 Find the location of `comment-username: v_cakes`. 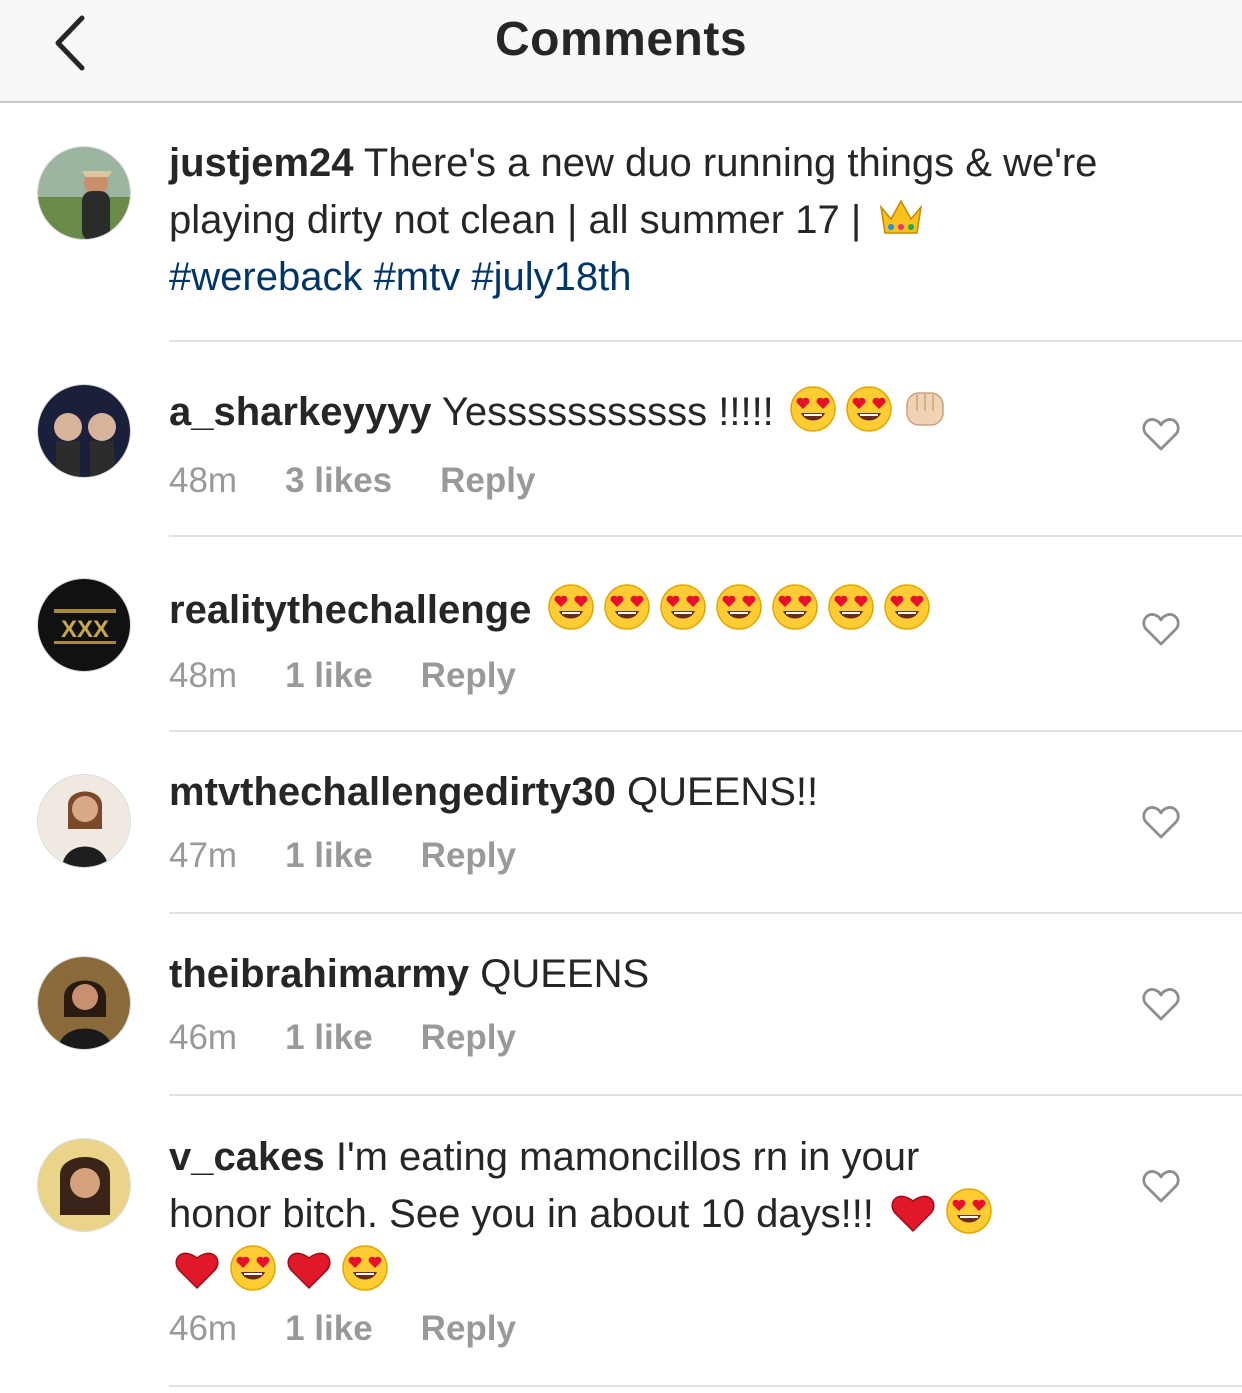

comment-username: v_cakes is located at coordinates (247, 1157).